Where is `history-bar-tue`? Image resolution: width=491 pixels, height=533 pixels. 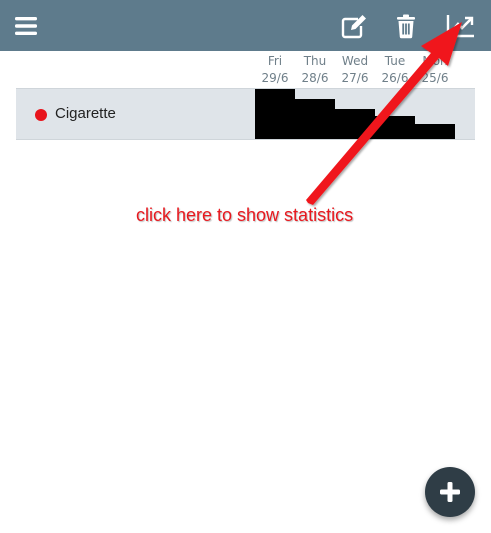
history-bar-tue is located at coordinates (395, 127).